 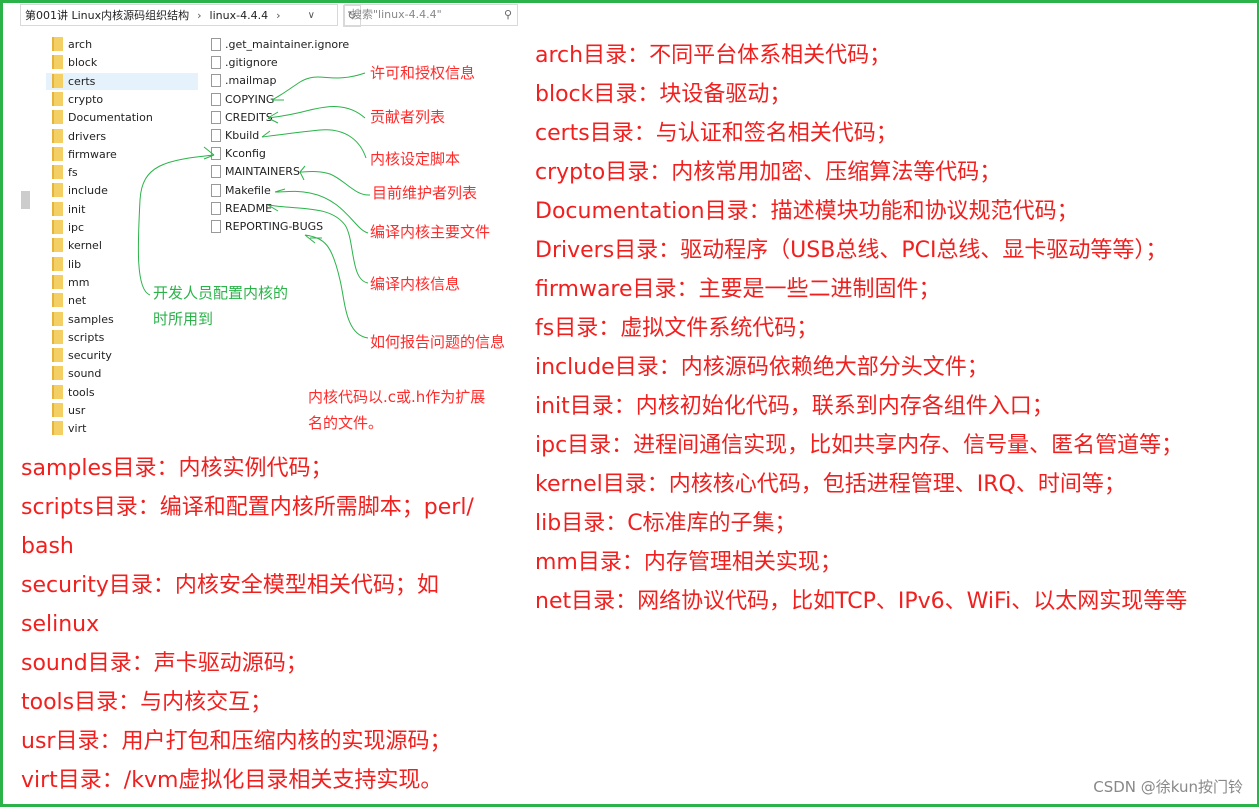 What do you see at coordinates (716, 133) in the screenshot?
I see `description-line: certs目录：与认证和签名相关代码；` at bounding box center [716, 133].